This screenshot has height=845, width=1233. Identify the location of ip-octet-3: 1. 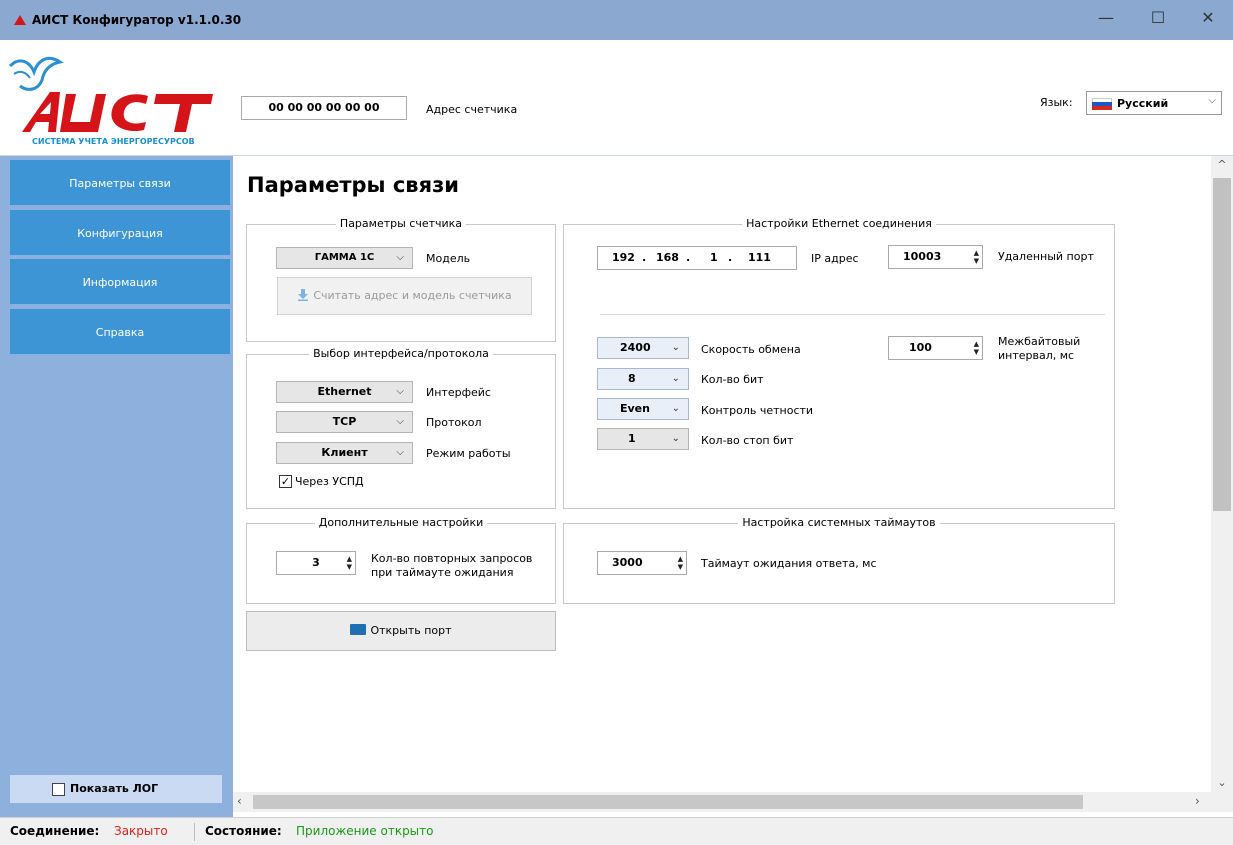
(714, 258).